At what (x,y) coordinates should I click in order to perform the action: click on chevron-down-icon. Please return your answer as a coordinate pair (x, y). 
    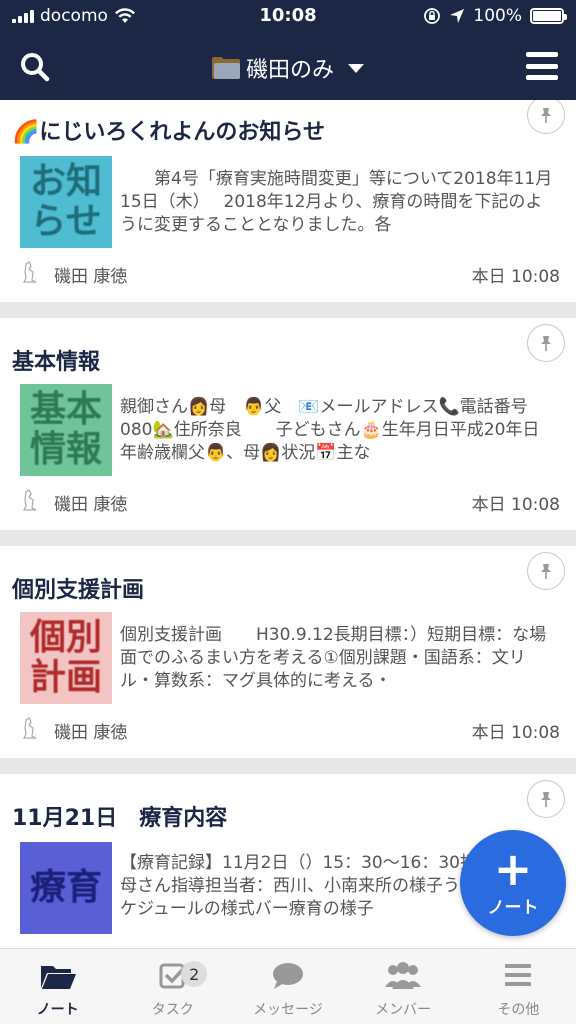
    Looking at the image, I should click on (356, 68).